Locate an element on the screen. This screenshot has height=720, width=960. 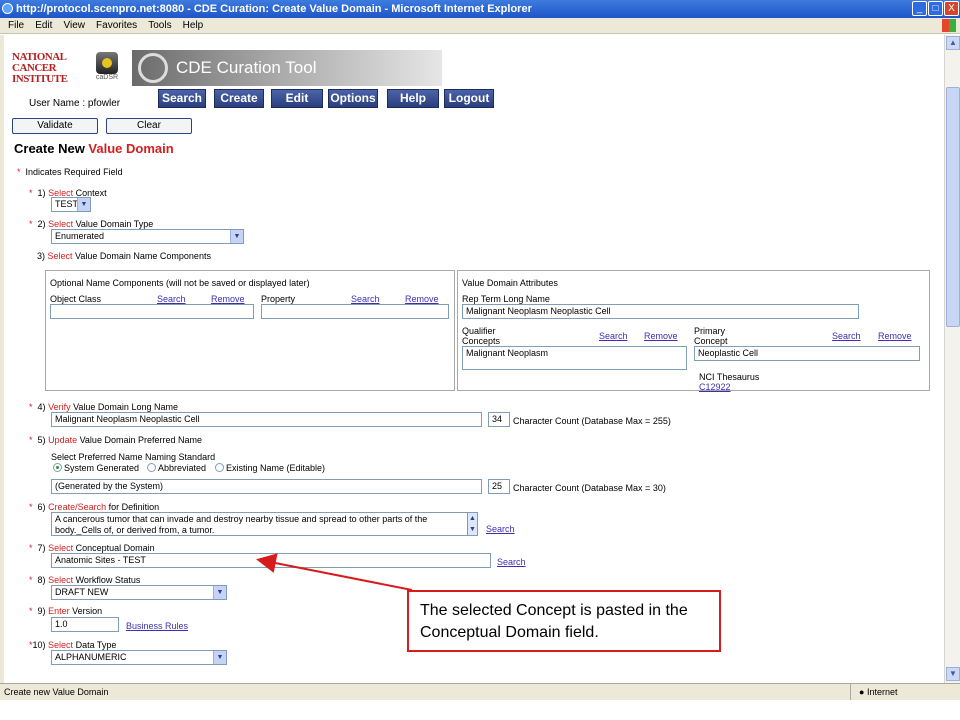
status-zone: ● Internet is located at coordinates (873, 692).